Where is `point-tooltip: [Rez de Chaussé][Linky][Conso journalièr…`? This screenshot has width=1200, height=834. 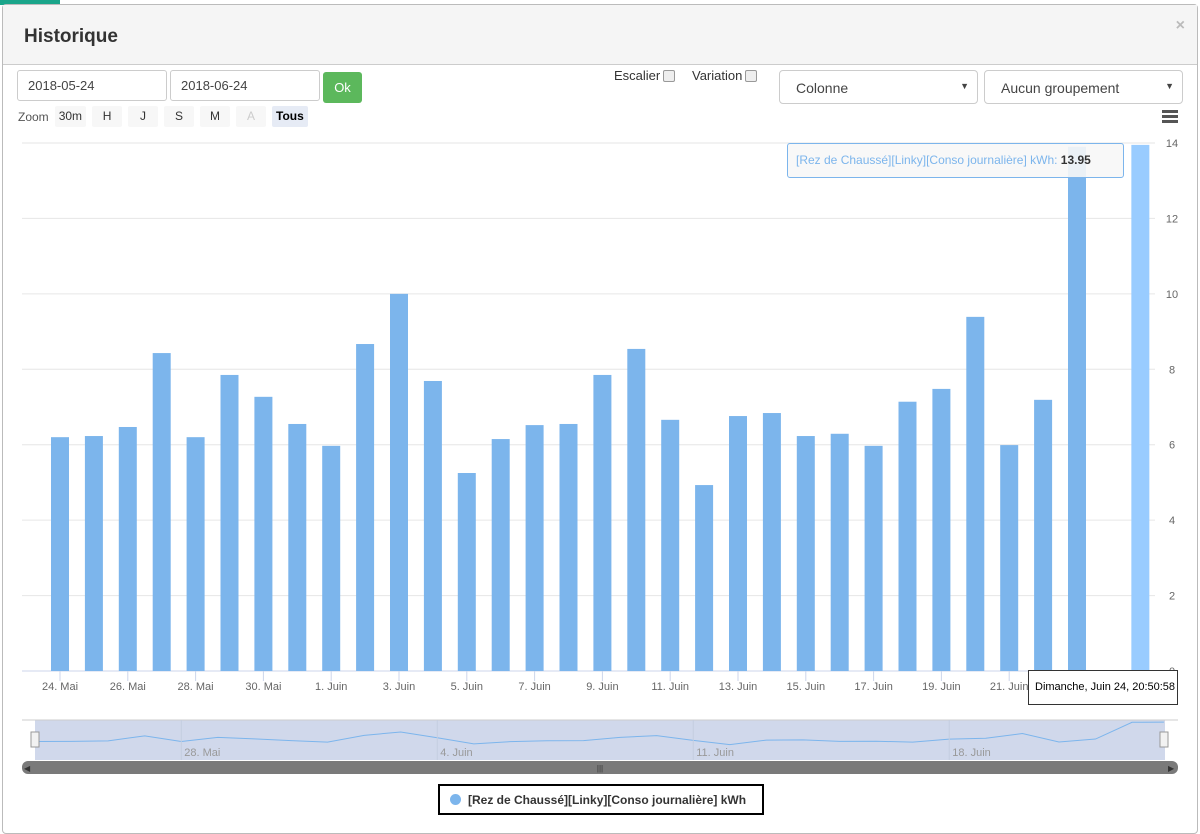
point-tooltip: [Rez de Chaussé][Linky][Conso journalièr… is located at coordinates (955, 160).